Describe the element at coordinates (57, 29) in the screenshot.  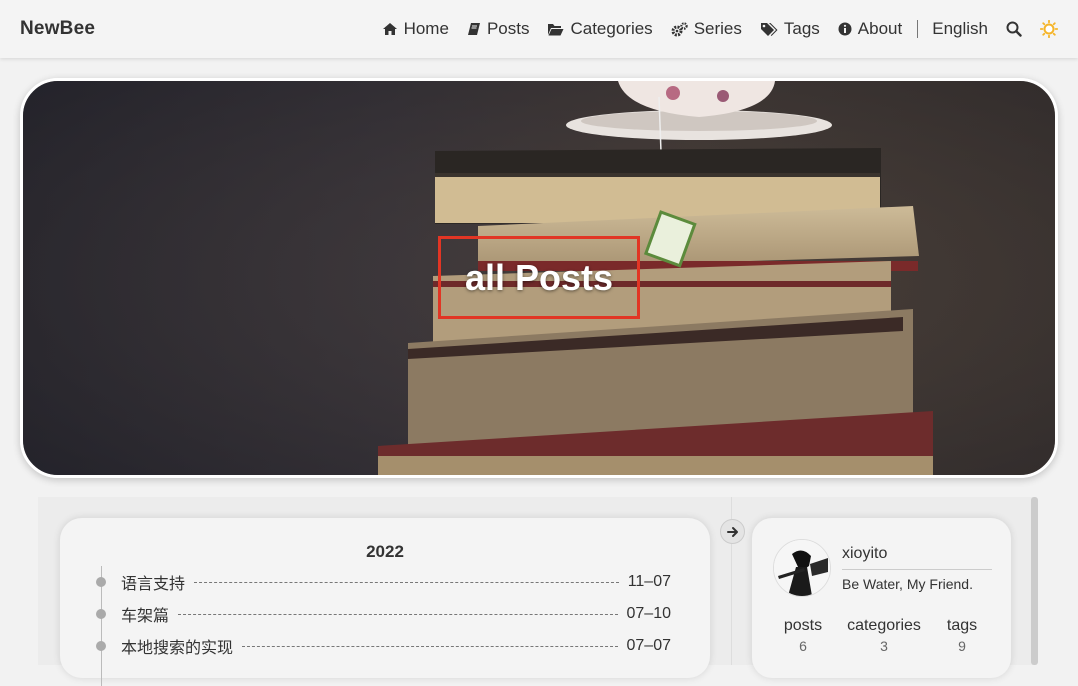
I see `site-brand: NewBee` at that location.